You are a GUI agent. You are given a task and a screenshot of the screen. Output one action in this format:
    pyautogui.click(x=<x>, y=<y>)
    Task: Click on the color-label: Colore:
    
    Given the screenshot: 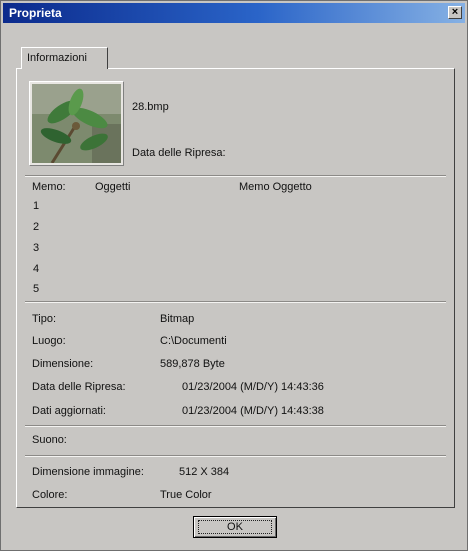 What is the action you would take?
    pyautogui.click(x=50, y=495)
    